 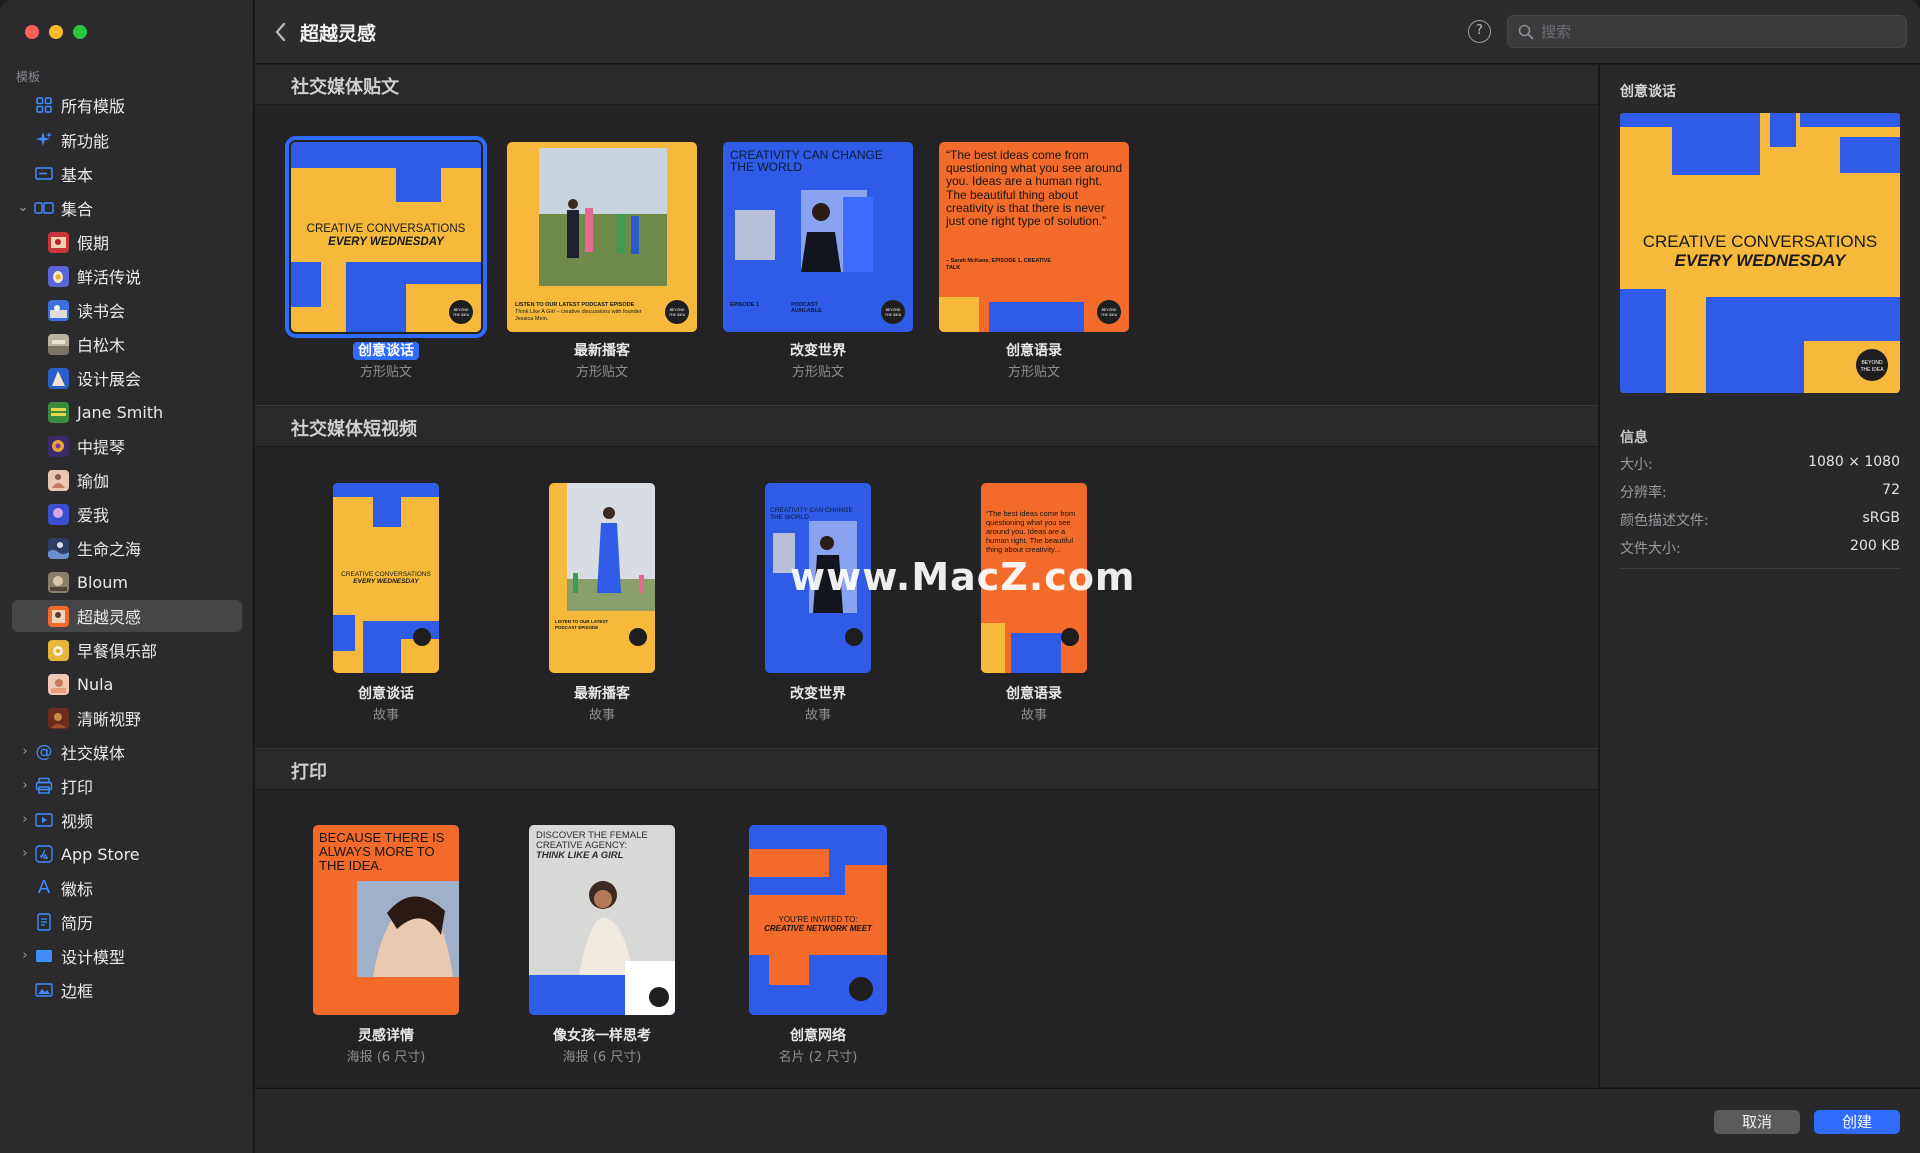 I want to click on pine-thumbnail-icon, so click(x=58, y=344).